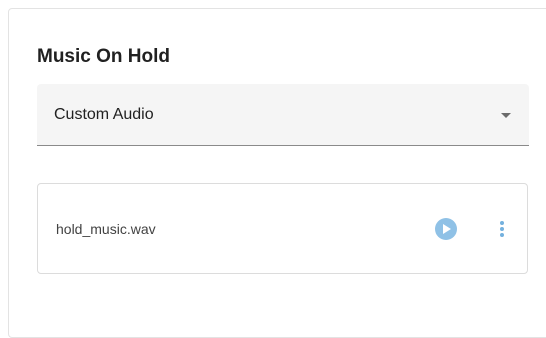 This screenshot has width=546, height=338. Describe the element at coordinates (104, 114) in the screenshot. I see `select-value: Custom Audio` at that location.